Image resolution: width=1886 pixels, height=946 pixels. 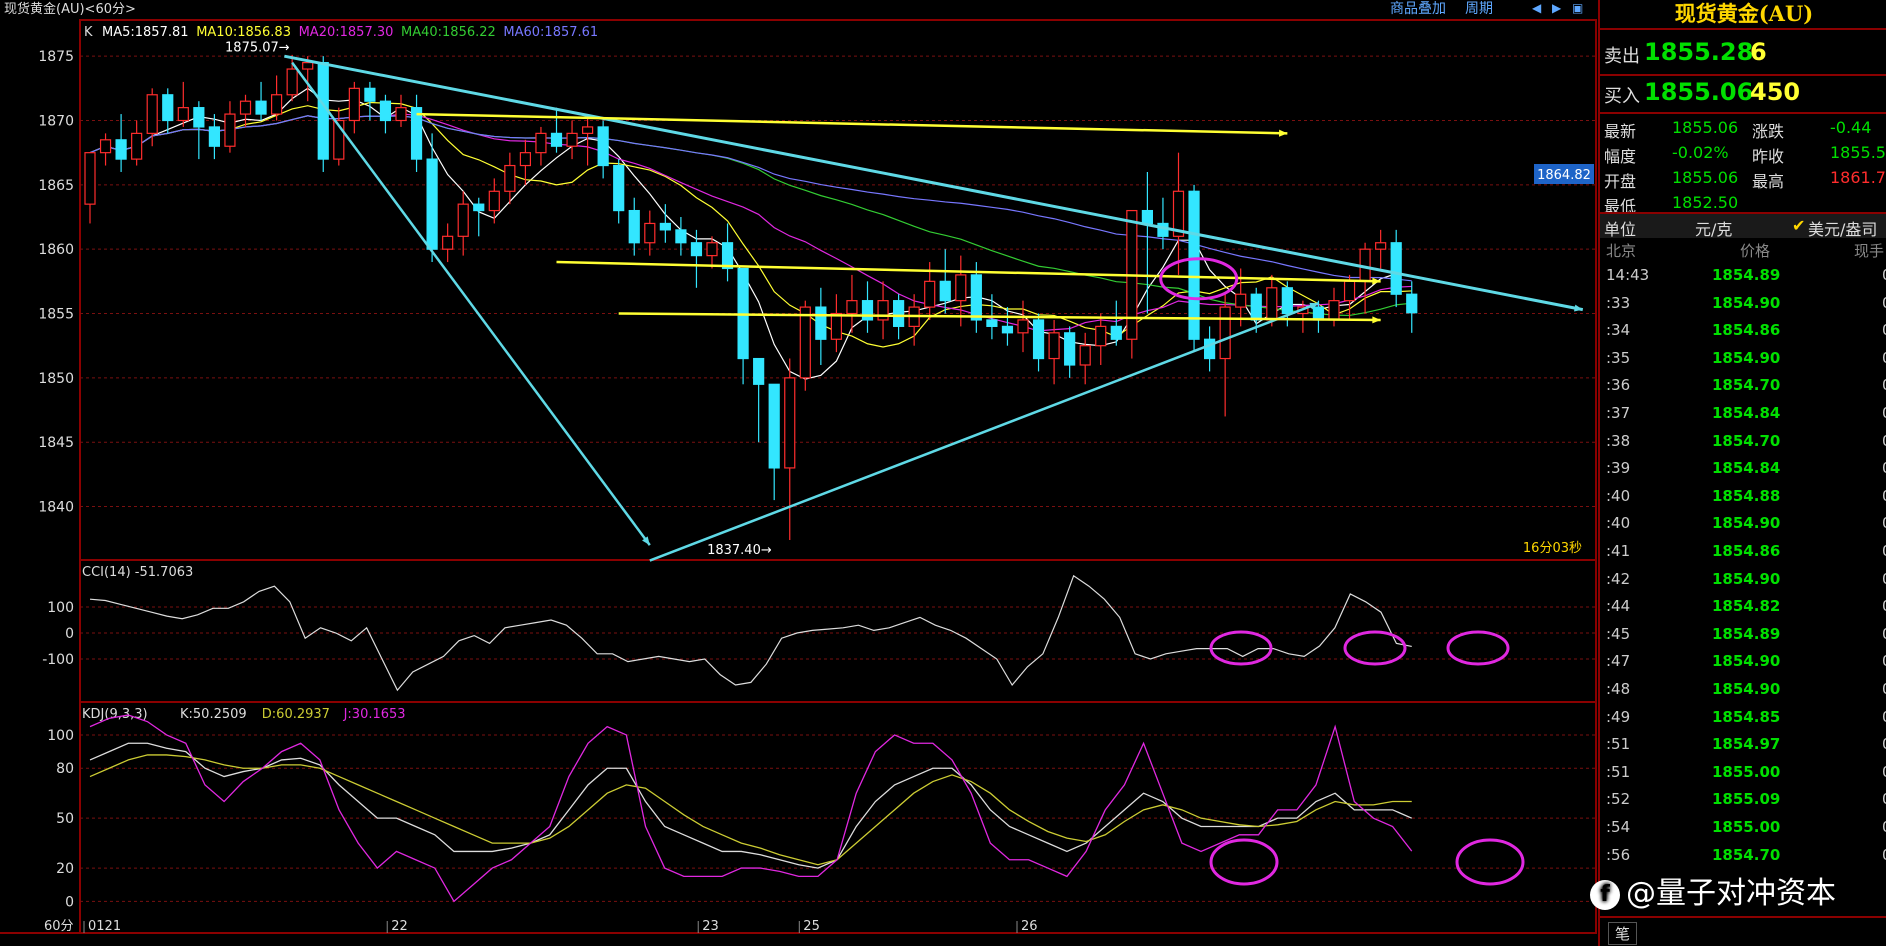 What do you see at coordinates (374, 714) in the screenshot?
I see `kdj-legend-item: J:30.1653` at bounding box center [374, 714].